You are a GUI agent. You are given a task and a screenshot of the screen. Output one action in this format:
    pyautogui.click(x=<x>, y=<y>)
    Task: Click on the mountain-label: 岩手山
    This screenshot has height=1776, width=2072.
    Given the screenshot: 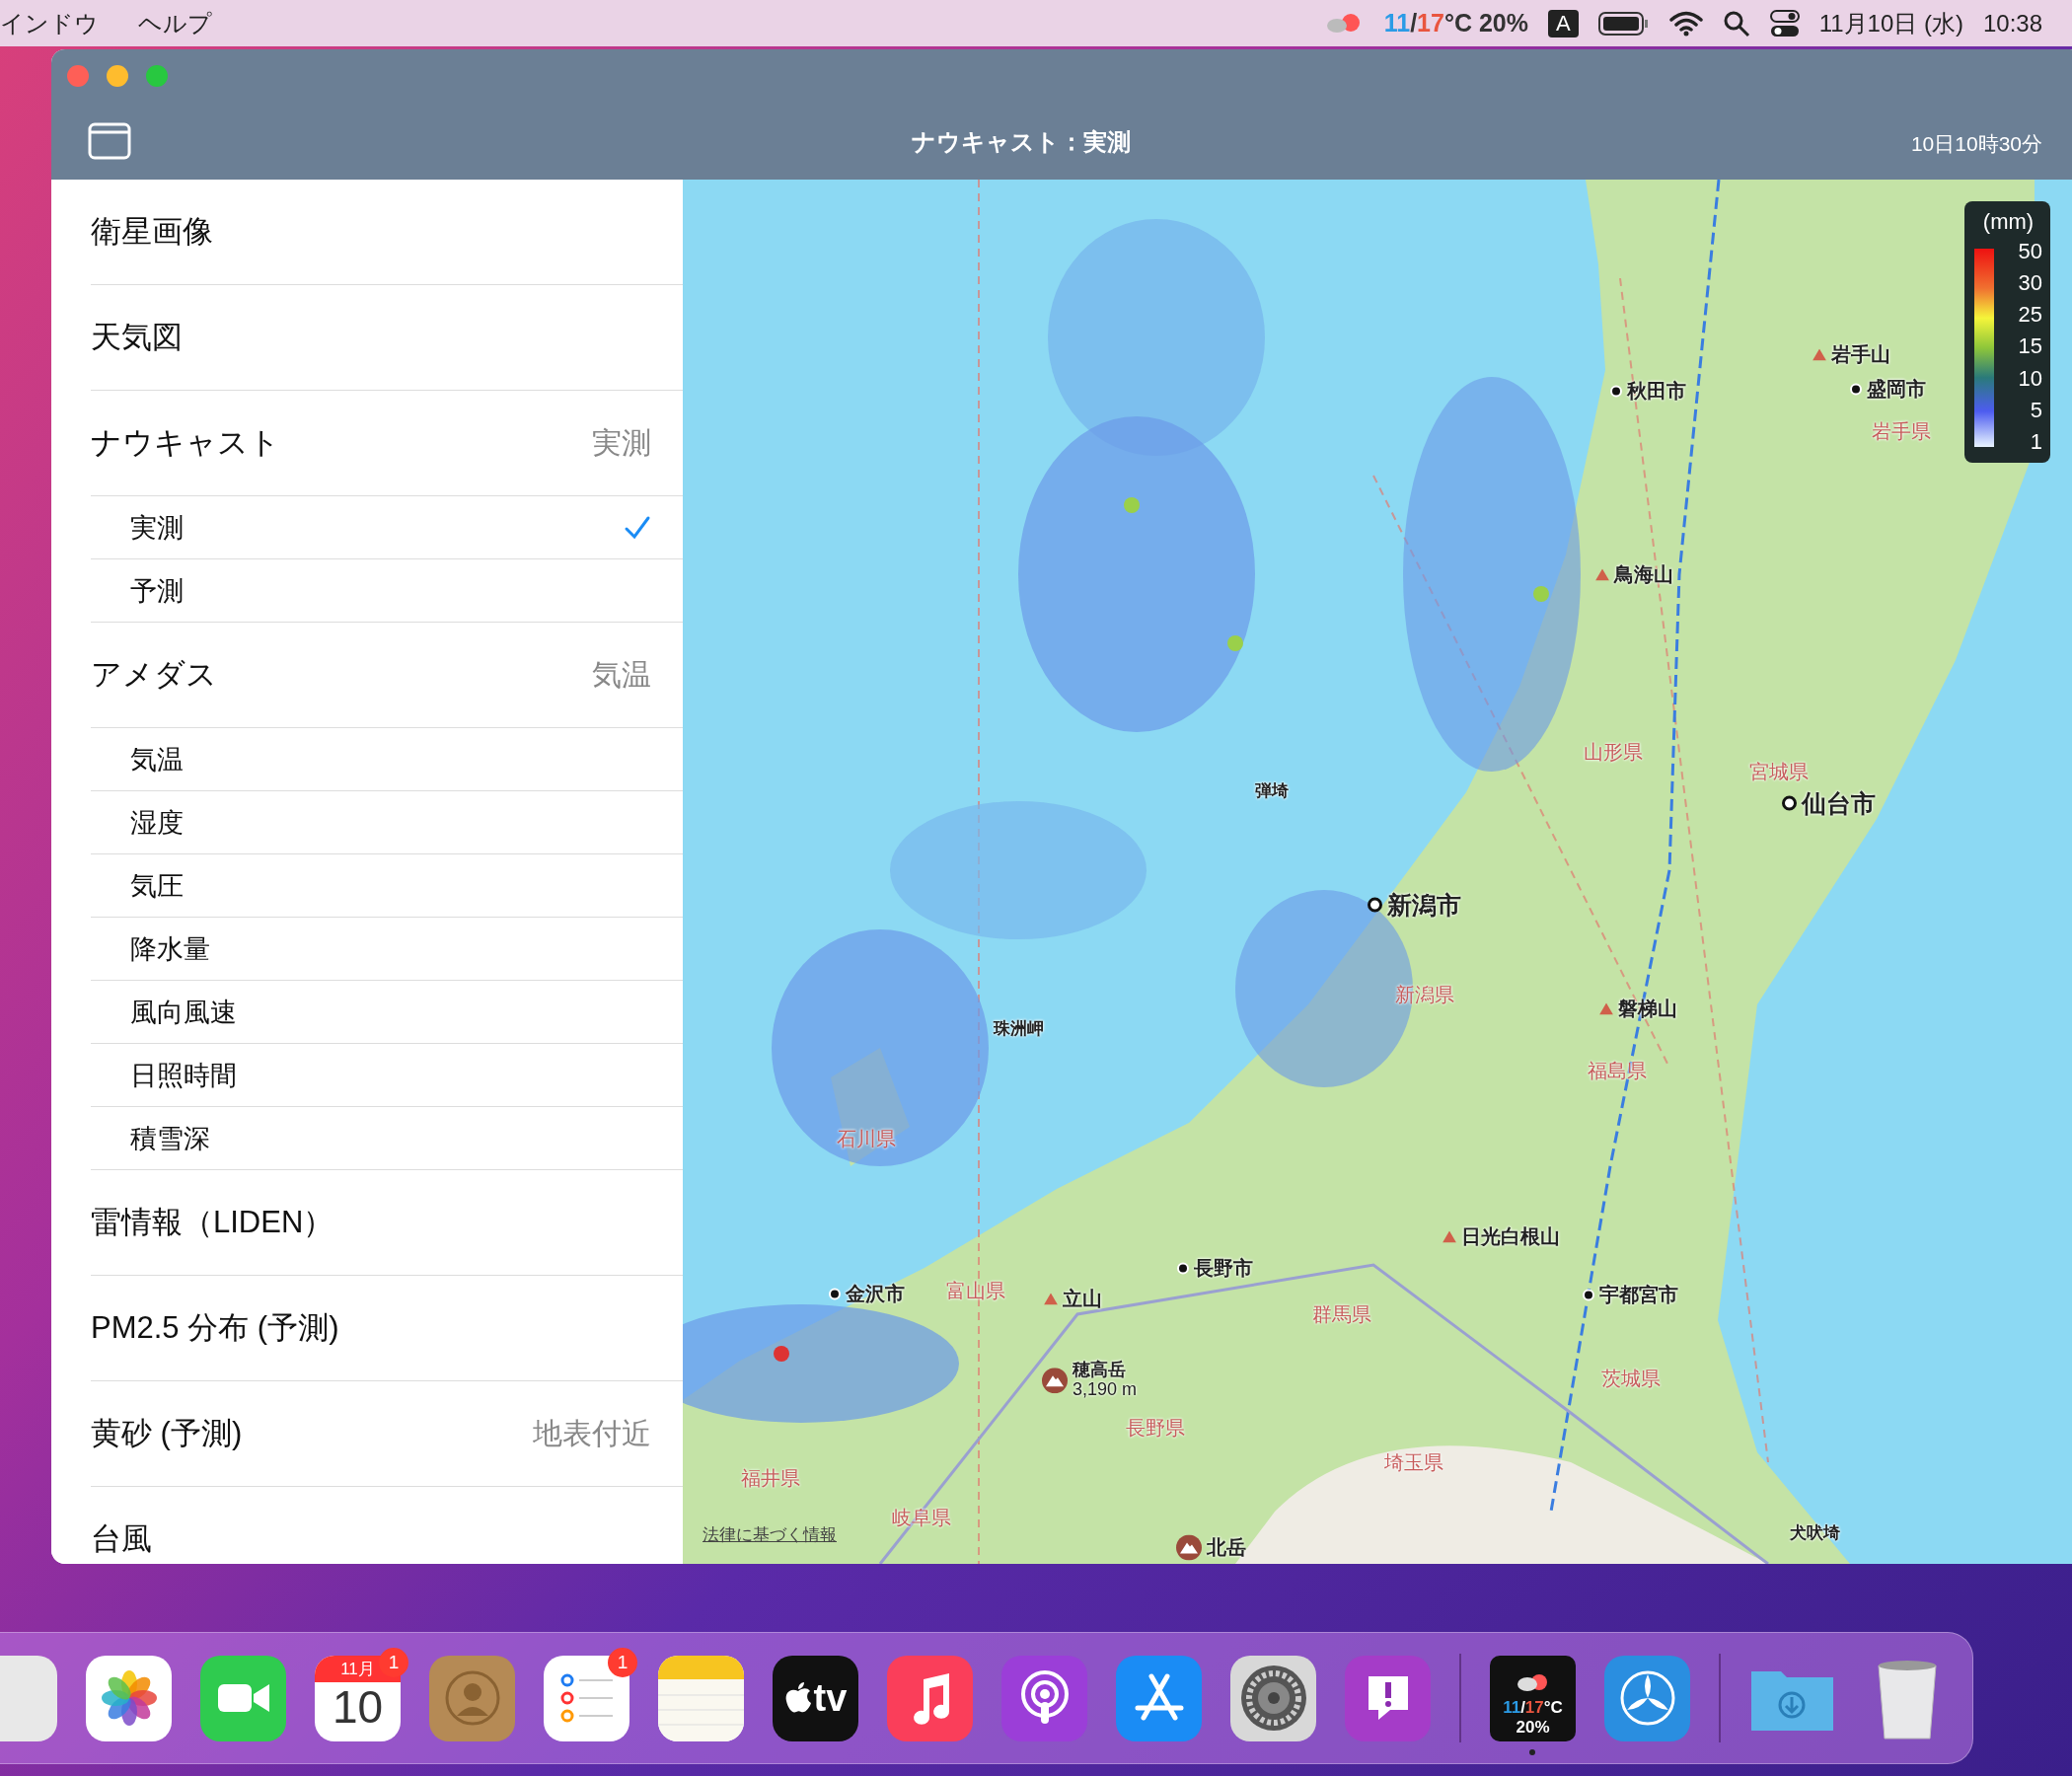 What is the action you would take?
    pyautogui.click(x=1861, y=354)
    